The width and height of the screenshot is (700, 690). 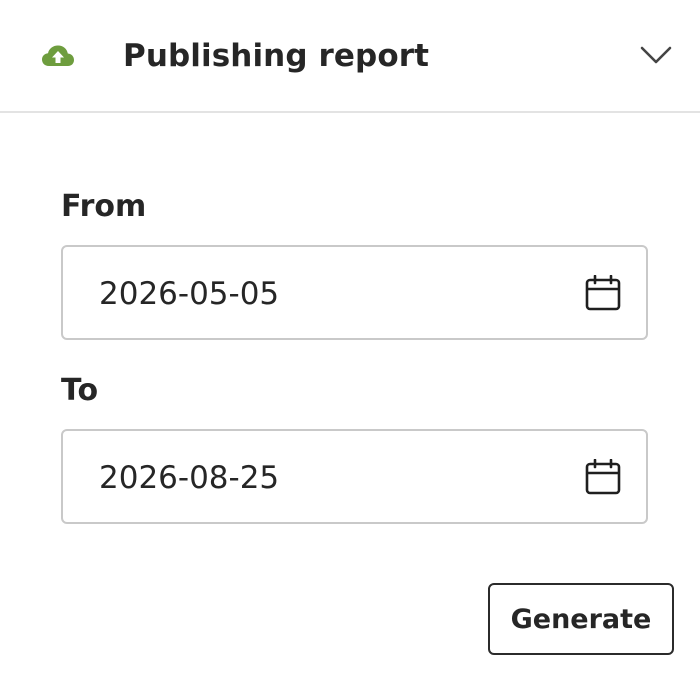 I want to click on panel-title: Publishing report, so click(x=276, y=56).